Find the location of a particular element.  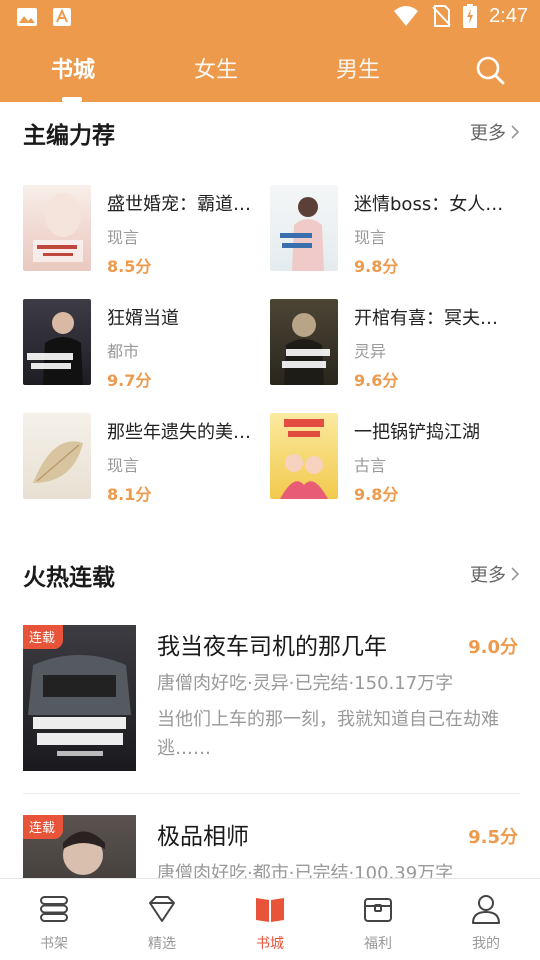

nav-welfare: 福利 is located at coordinates (378, 919).